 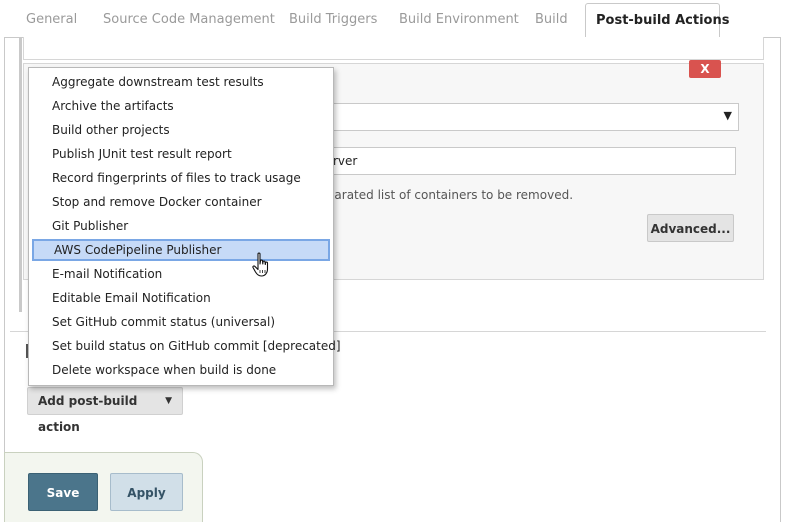 I want to click on hand-pointer-icon, so click(x=260, y=264).